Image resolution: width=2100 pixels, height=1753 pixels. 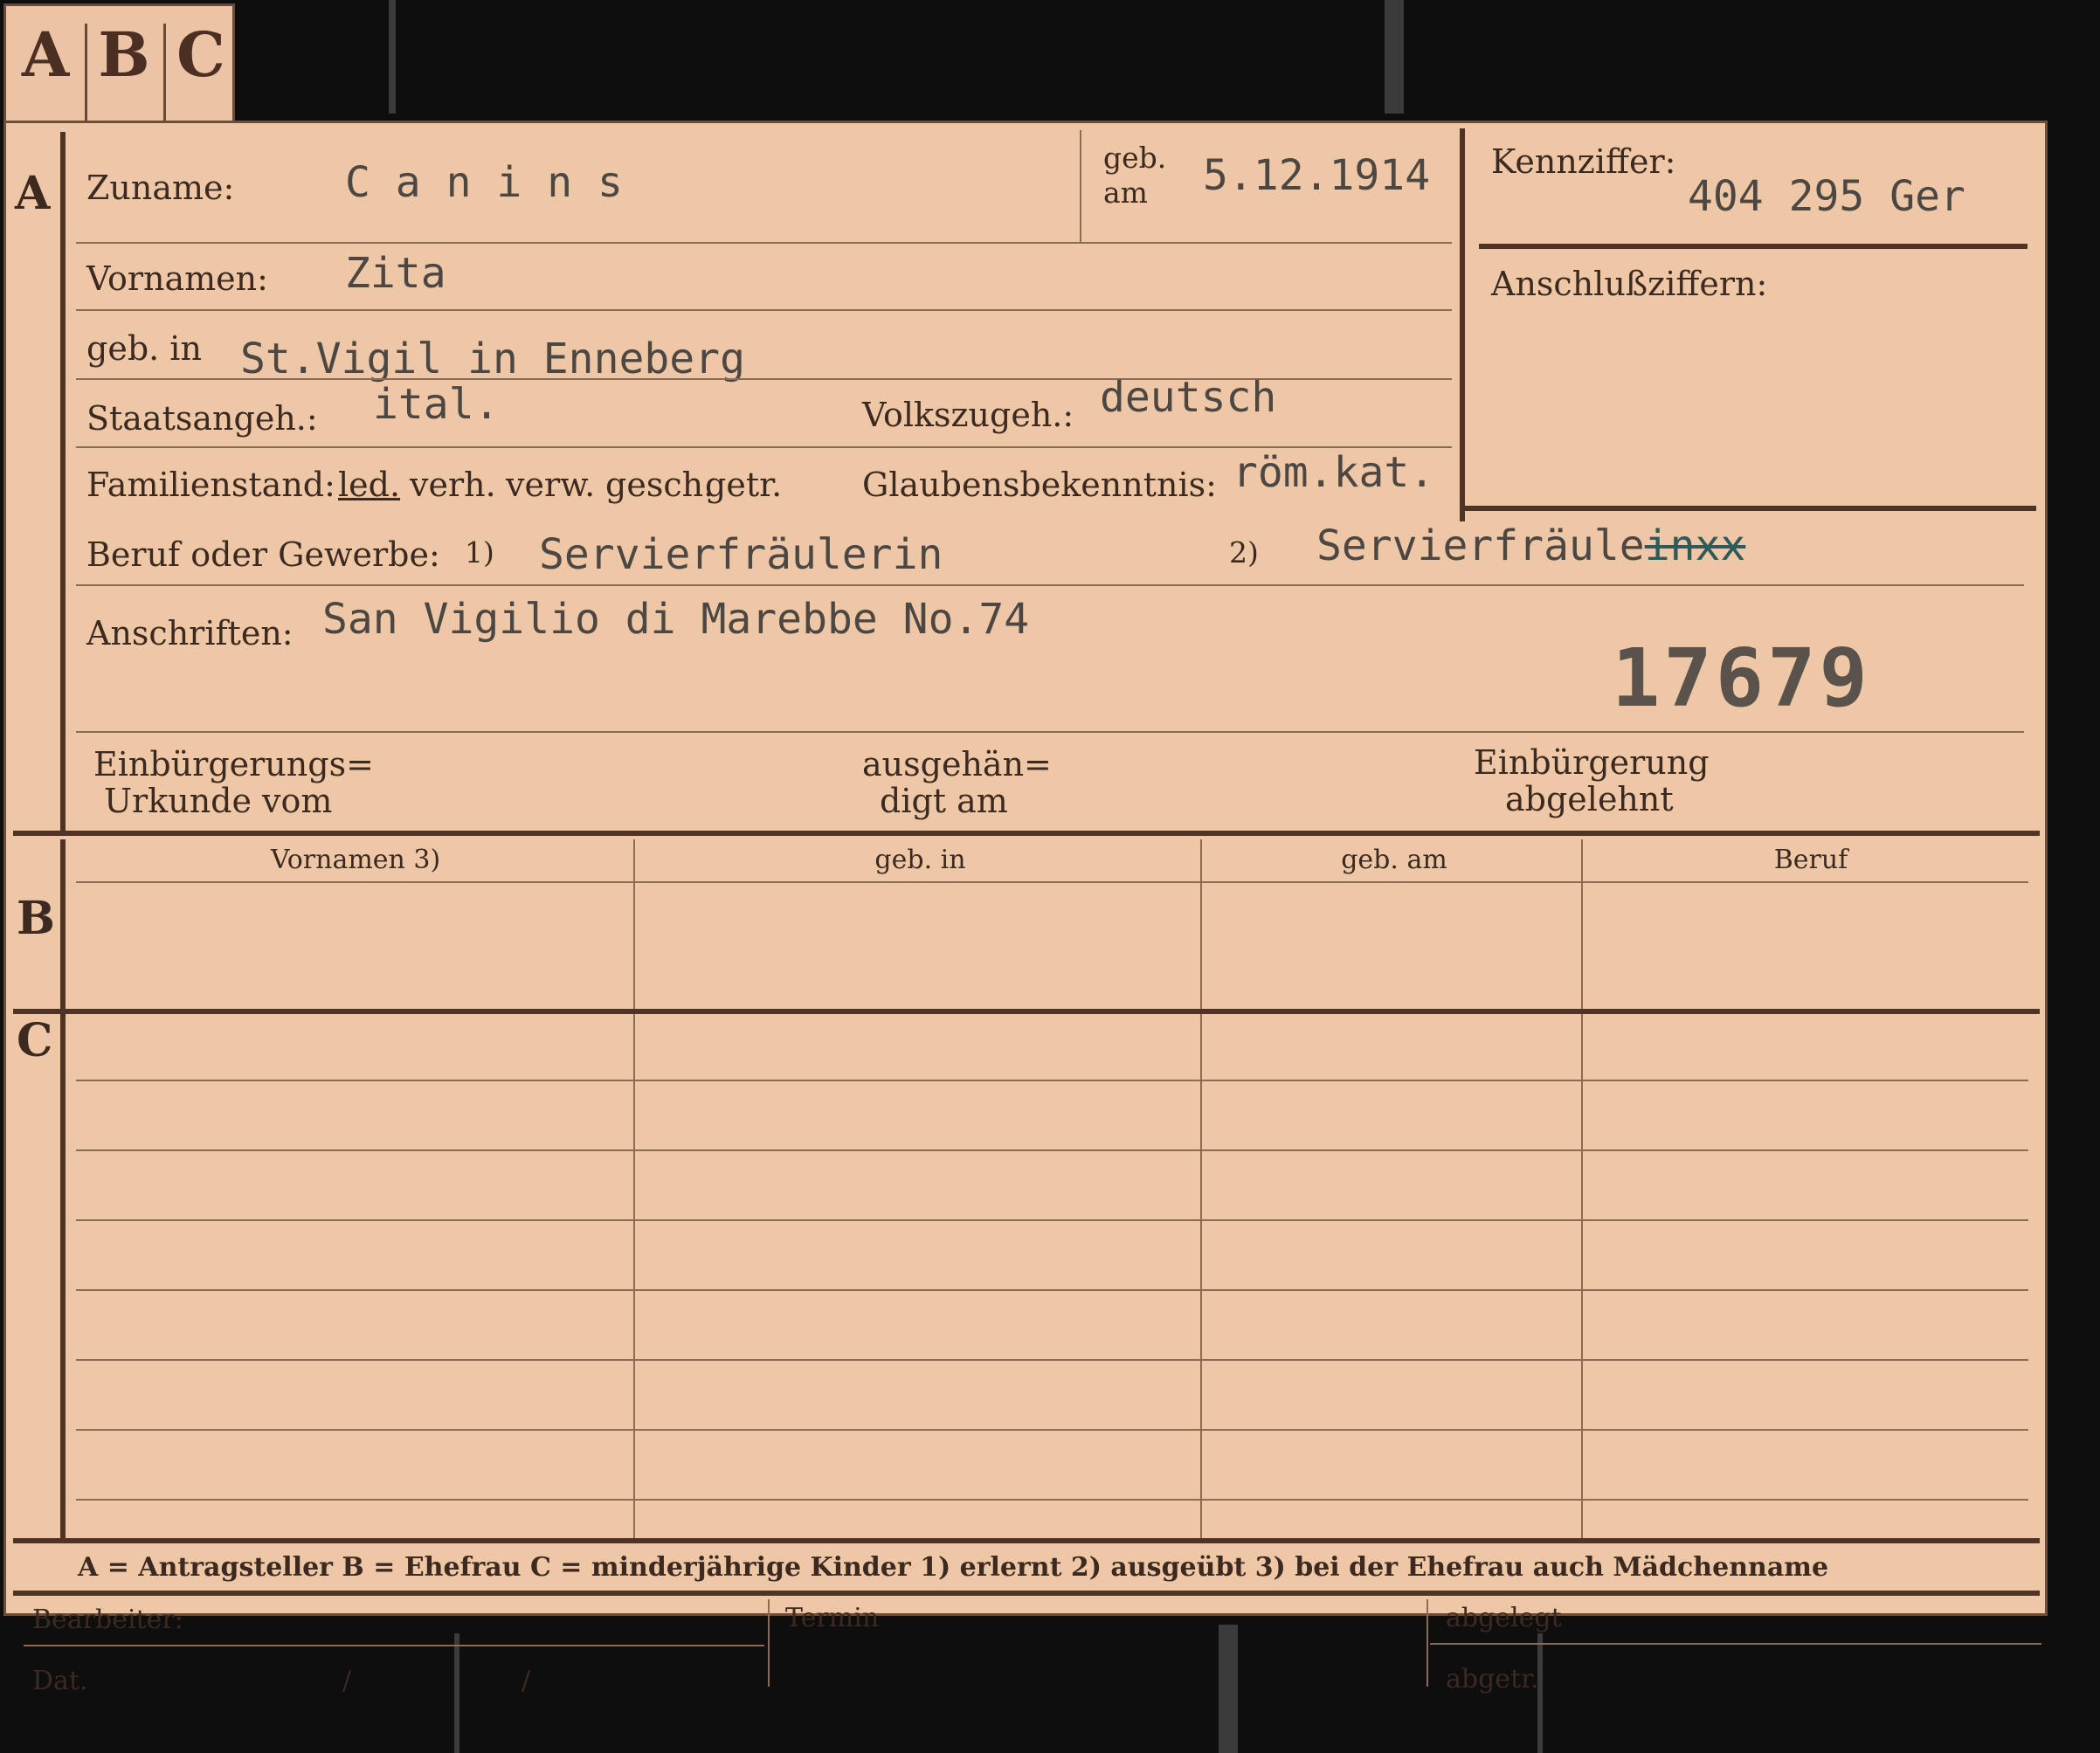 What do you see at coordinates (676, 619) in the screenshot?
I see `address-value: San Vigilio di Marebbe No.74` at bounding box center [676, 619].